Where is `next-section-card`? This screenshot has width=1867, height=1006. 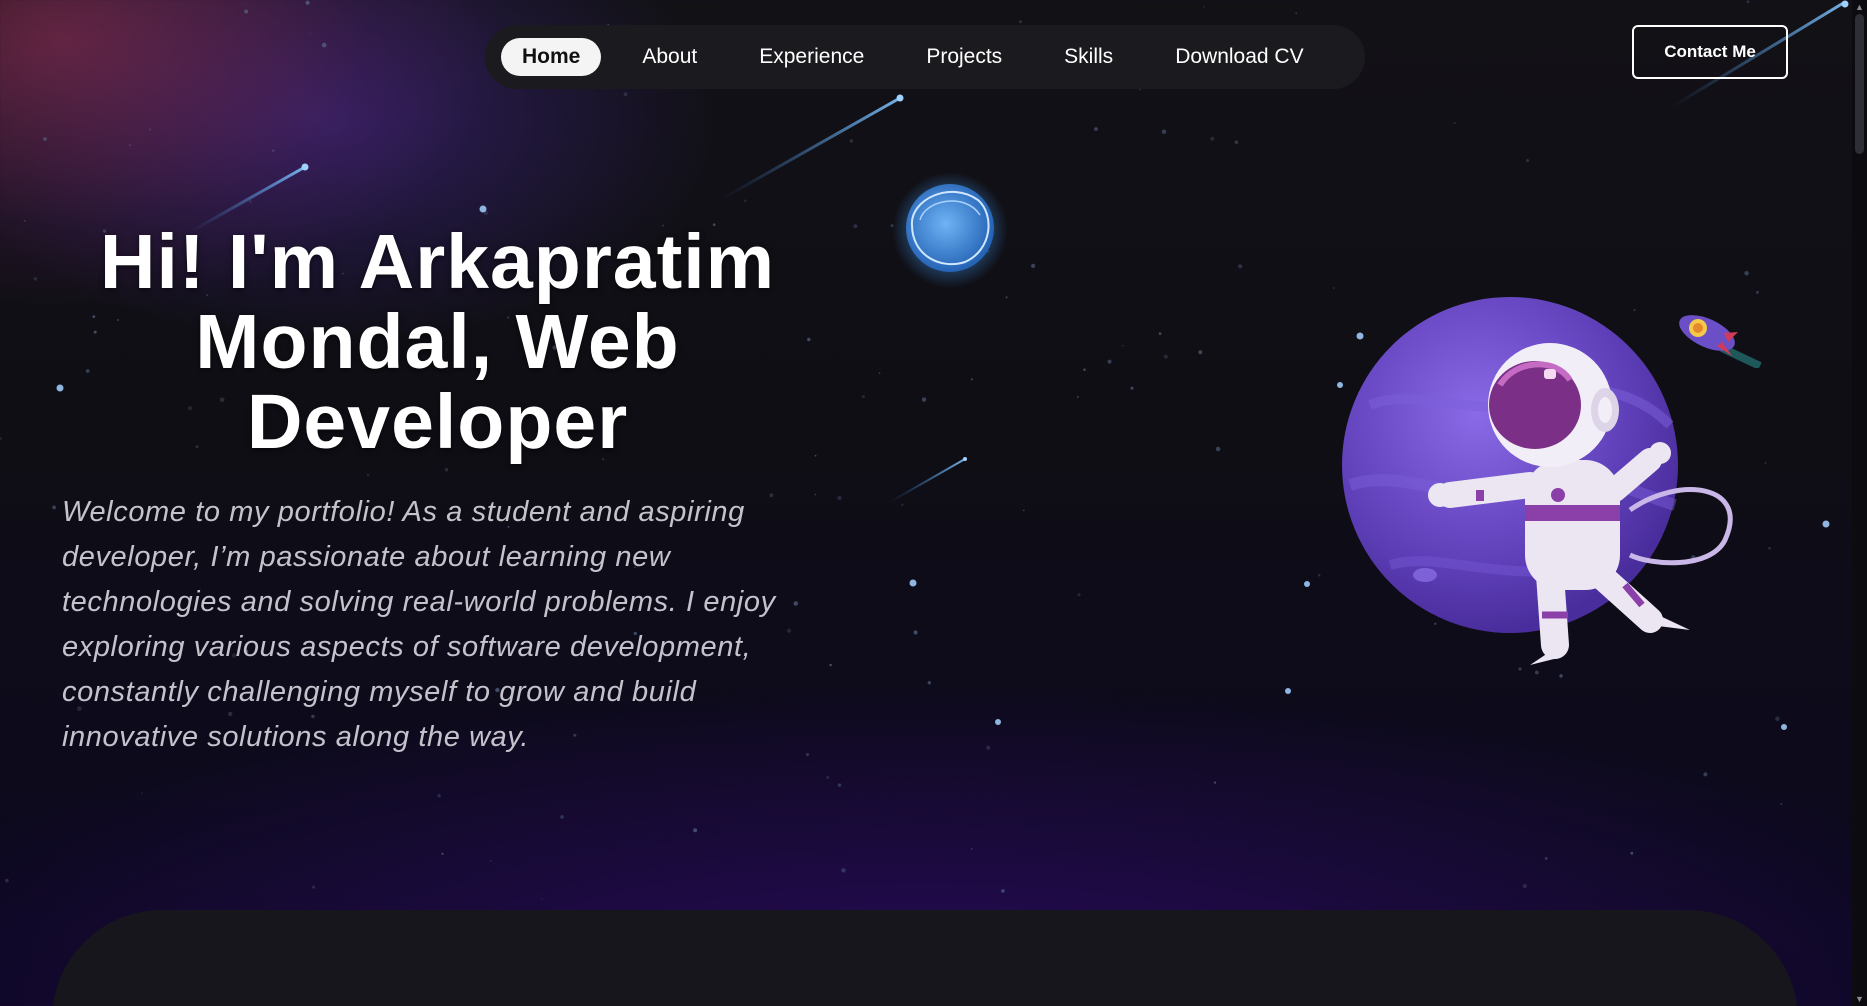
next-section-card is located at coordinates (925, 958).